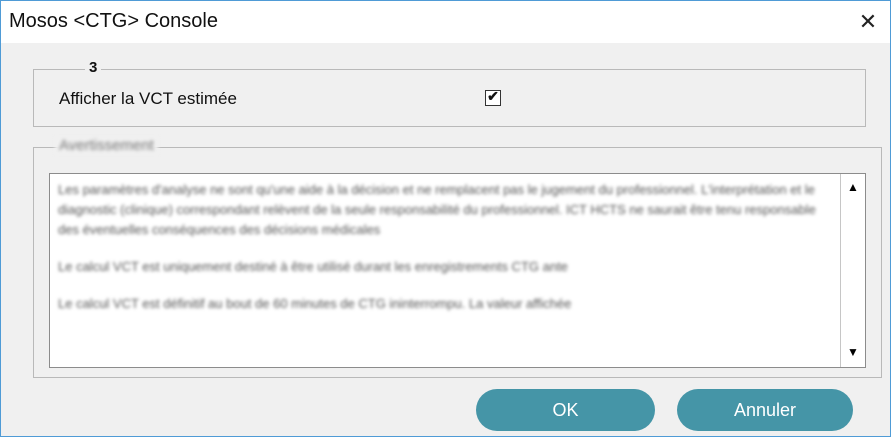 The height and width of the screenshot is (437, 891). Describe the element at coordinates (853, 187) in the screenshot. I see `scroll-up-icon: ▲` at that location.